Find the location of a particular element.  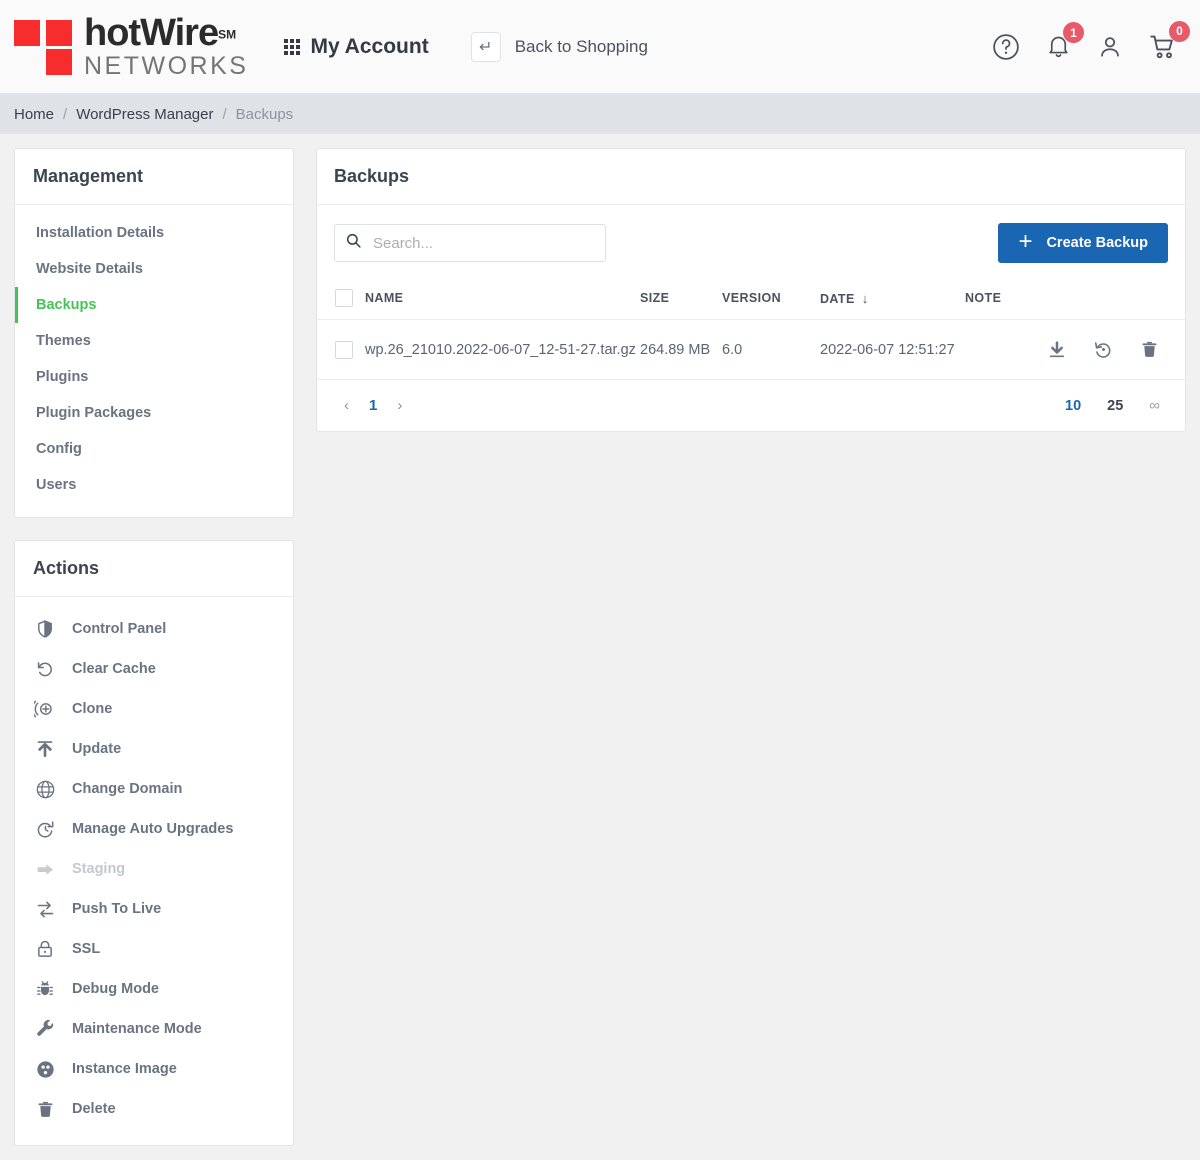

action-label: Push To Live is located at coordinates (117, 909).